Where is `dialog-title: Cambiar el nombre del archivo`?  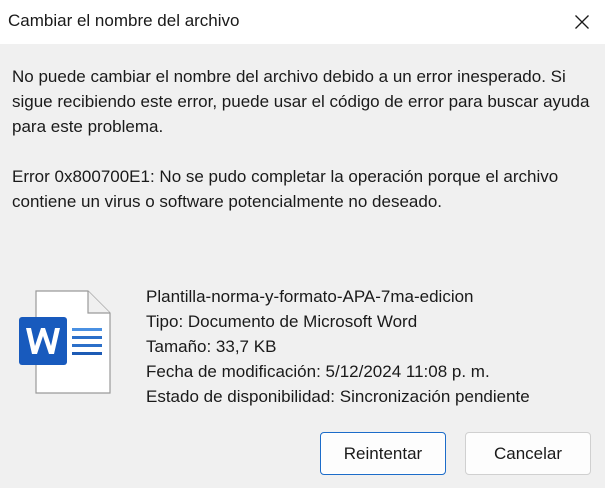 dialog-title: Cambiar el nombre del archivo is located at coordinates (124, 20).